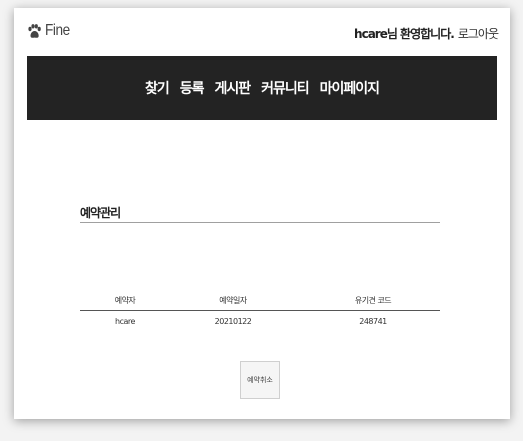 The width and height of the screenshot is (523, 441). What do you see at coordinates (125, 321) in the screenshot?
I see `cell-reserver: hcare` at bounding box center [125, 321].